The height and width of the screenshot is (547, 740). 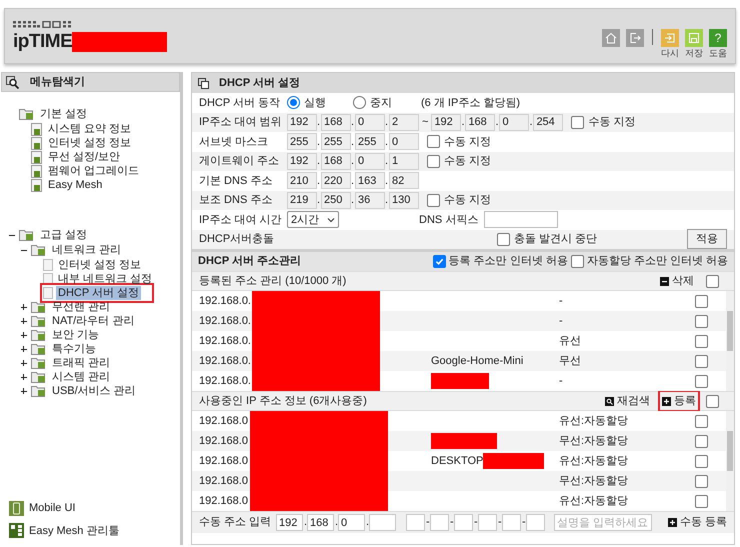 What do you see at coordinates (603, 522) in the screenshot?
I see `description-field: 설명을 입력하세요` at bounding box center [603, 522].